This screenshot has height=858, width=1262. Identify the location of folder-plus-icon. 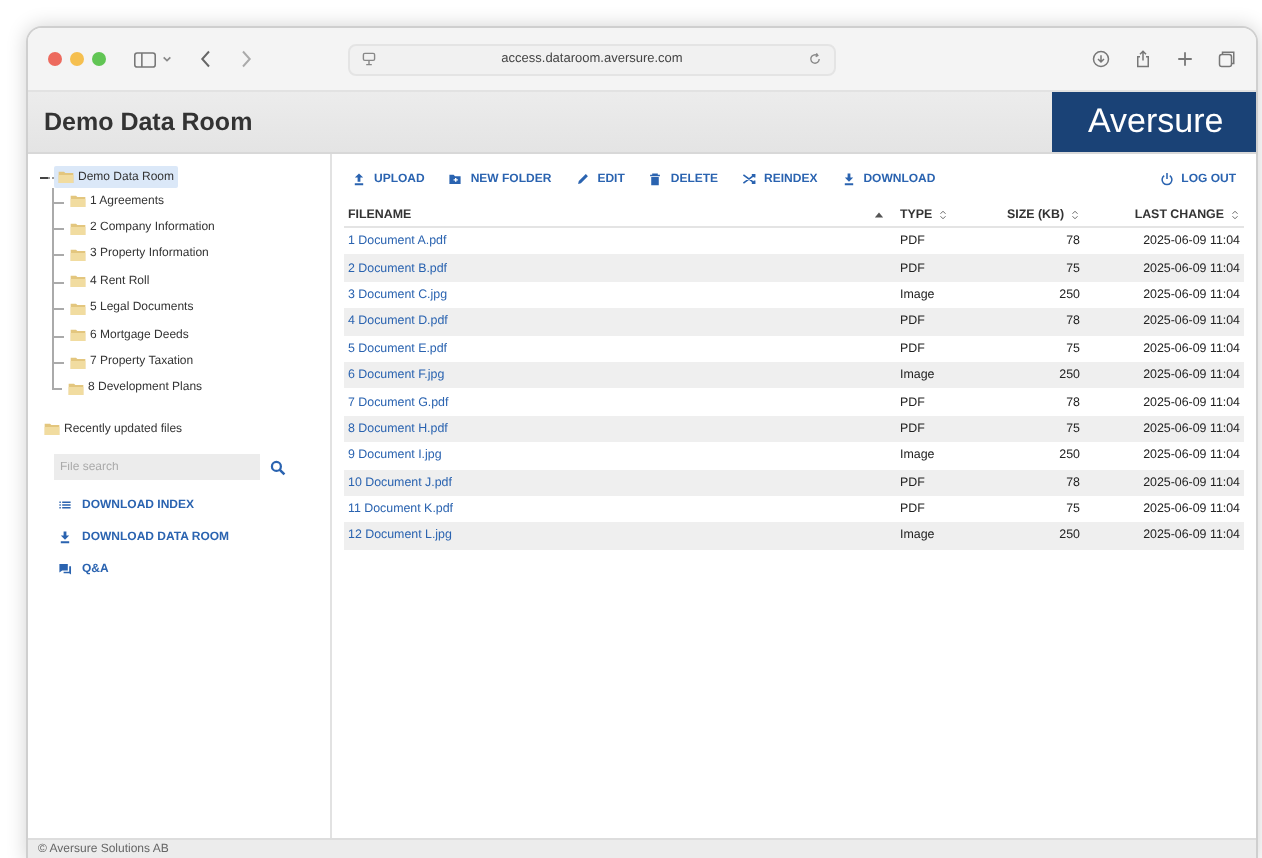
(455, 179).